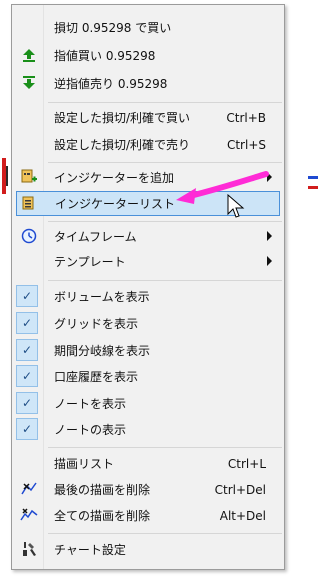 The height and width of the screenshot is (578, 320). I want to click on menu-item-label: 期間分岐線を表示, so click(102, 351).